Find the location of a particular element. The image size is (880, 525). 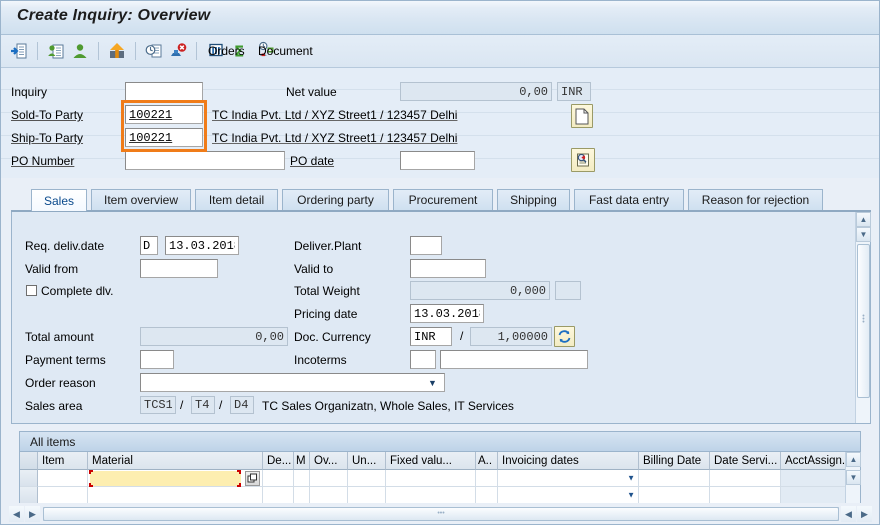

tab-reason-for-rejection: Reason for rejection is located at coordinates (755, 199).